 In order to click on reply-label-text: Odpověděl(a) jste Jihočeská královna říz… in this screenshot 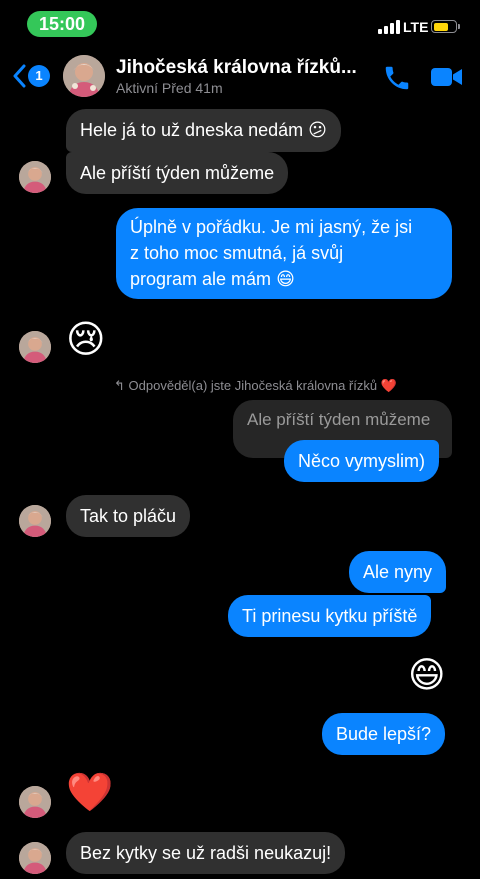, I will do `click(253, 385)`.